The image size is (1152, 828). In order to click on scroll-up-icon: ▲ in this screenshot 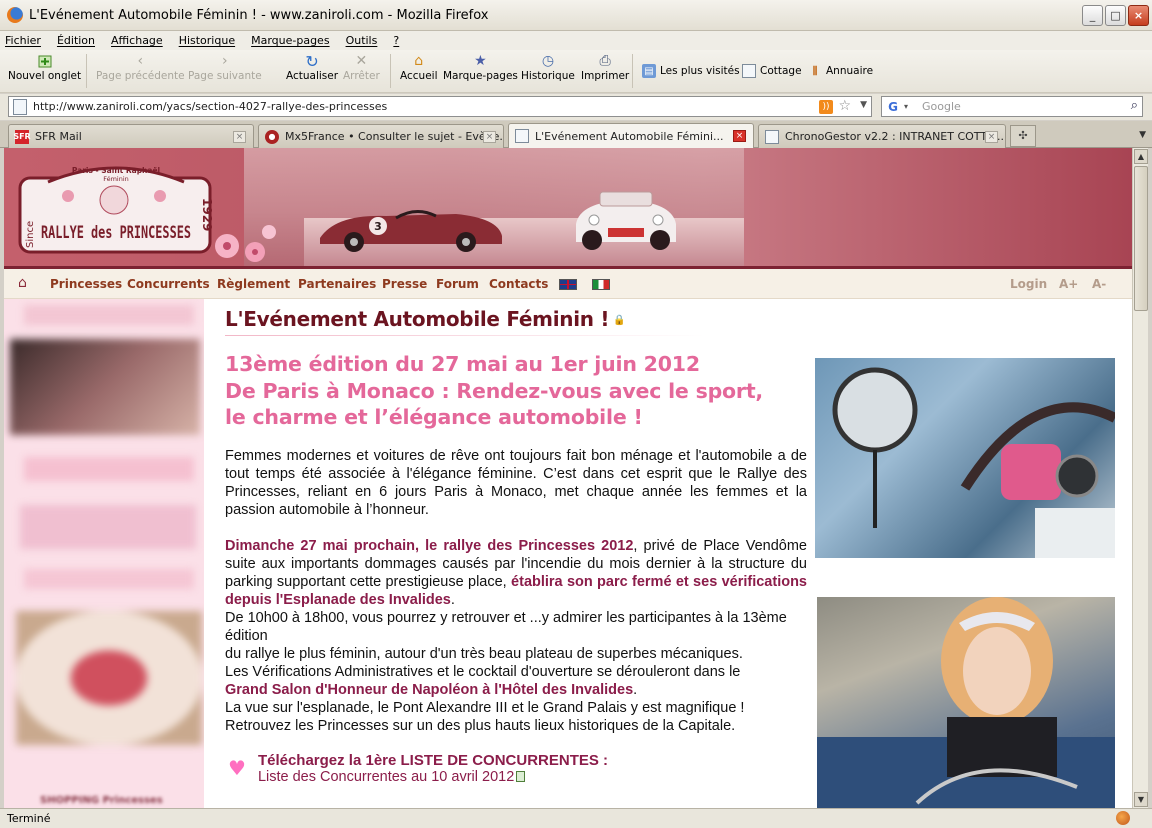, I will do `click(1141, 156)`.